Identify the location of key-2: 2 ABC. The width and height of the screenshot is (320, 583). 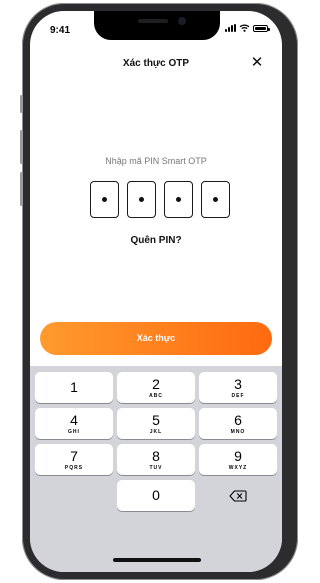
(156, 387).